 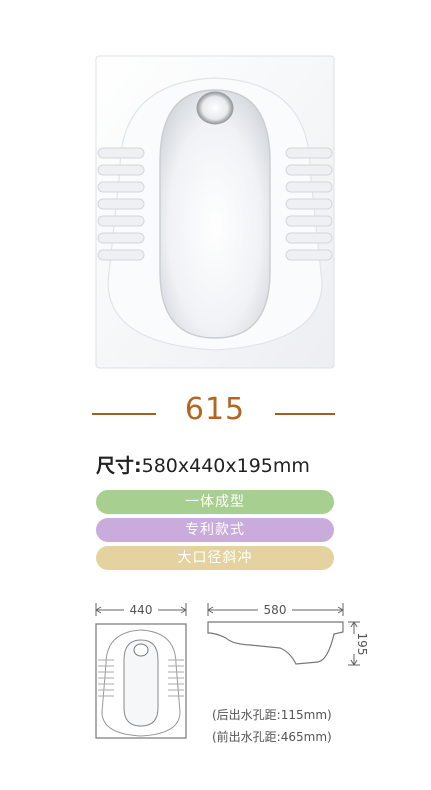 What do you see at coordinates (305, 414) in the screenshot?
I see `model-divider-right` at bounding box center [305, 414].